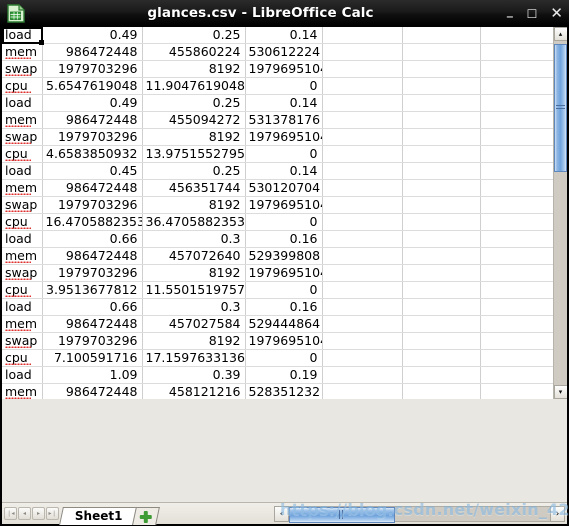  What do you see at coordinates (92, 154) in the screenshot?
I see `cell: 4.6583850932` at bounding box center [92, 154].